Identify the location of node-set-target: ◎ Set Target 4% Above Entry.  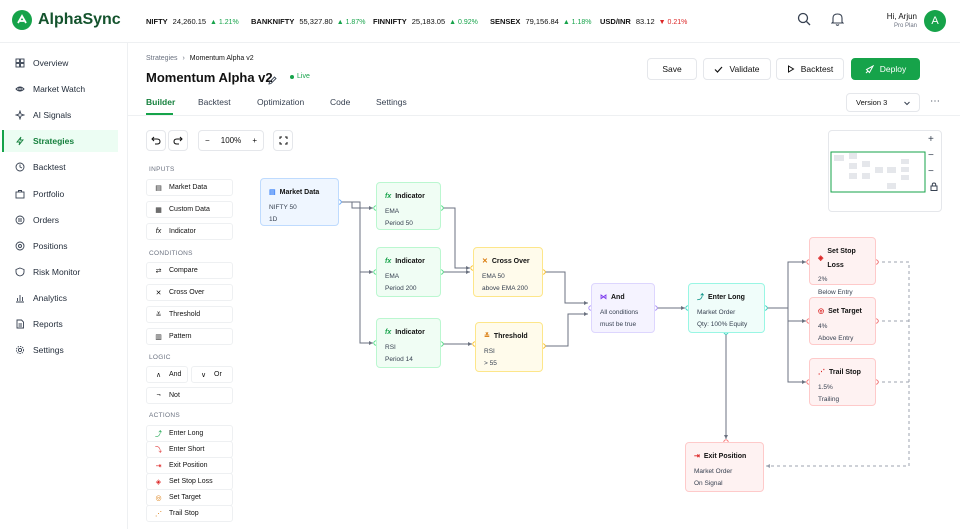
(842, 321).